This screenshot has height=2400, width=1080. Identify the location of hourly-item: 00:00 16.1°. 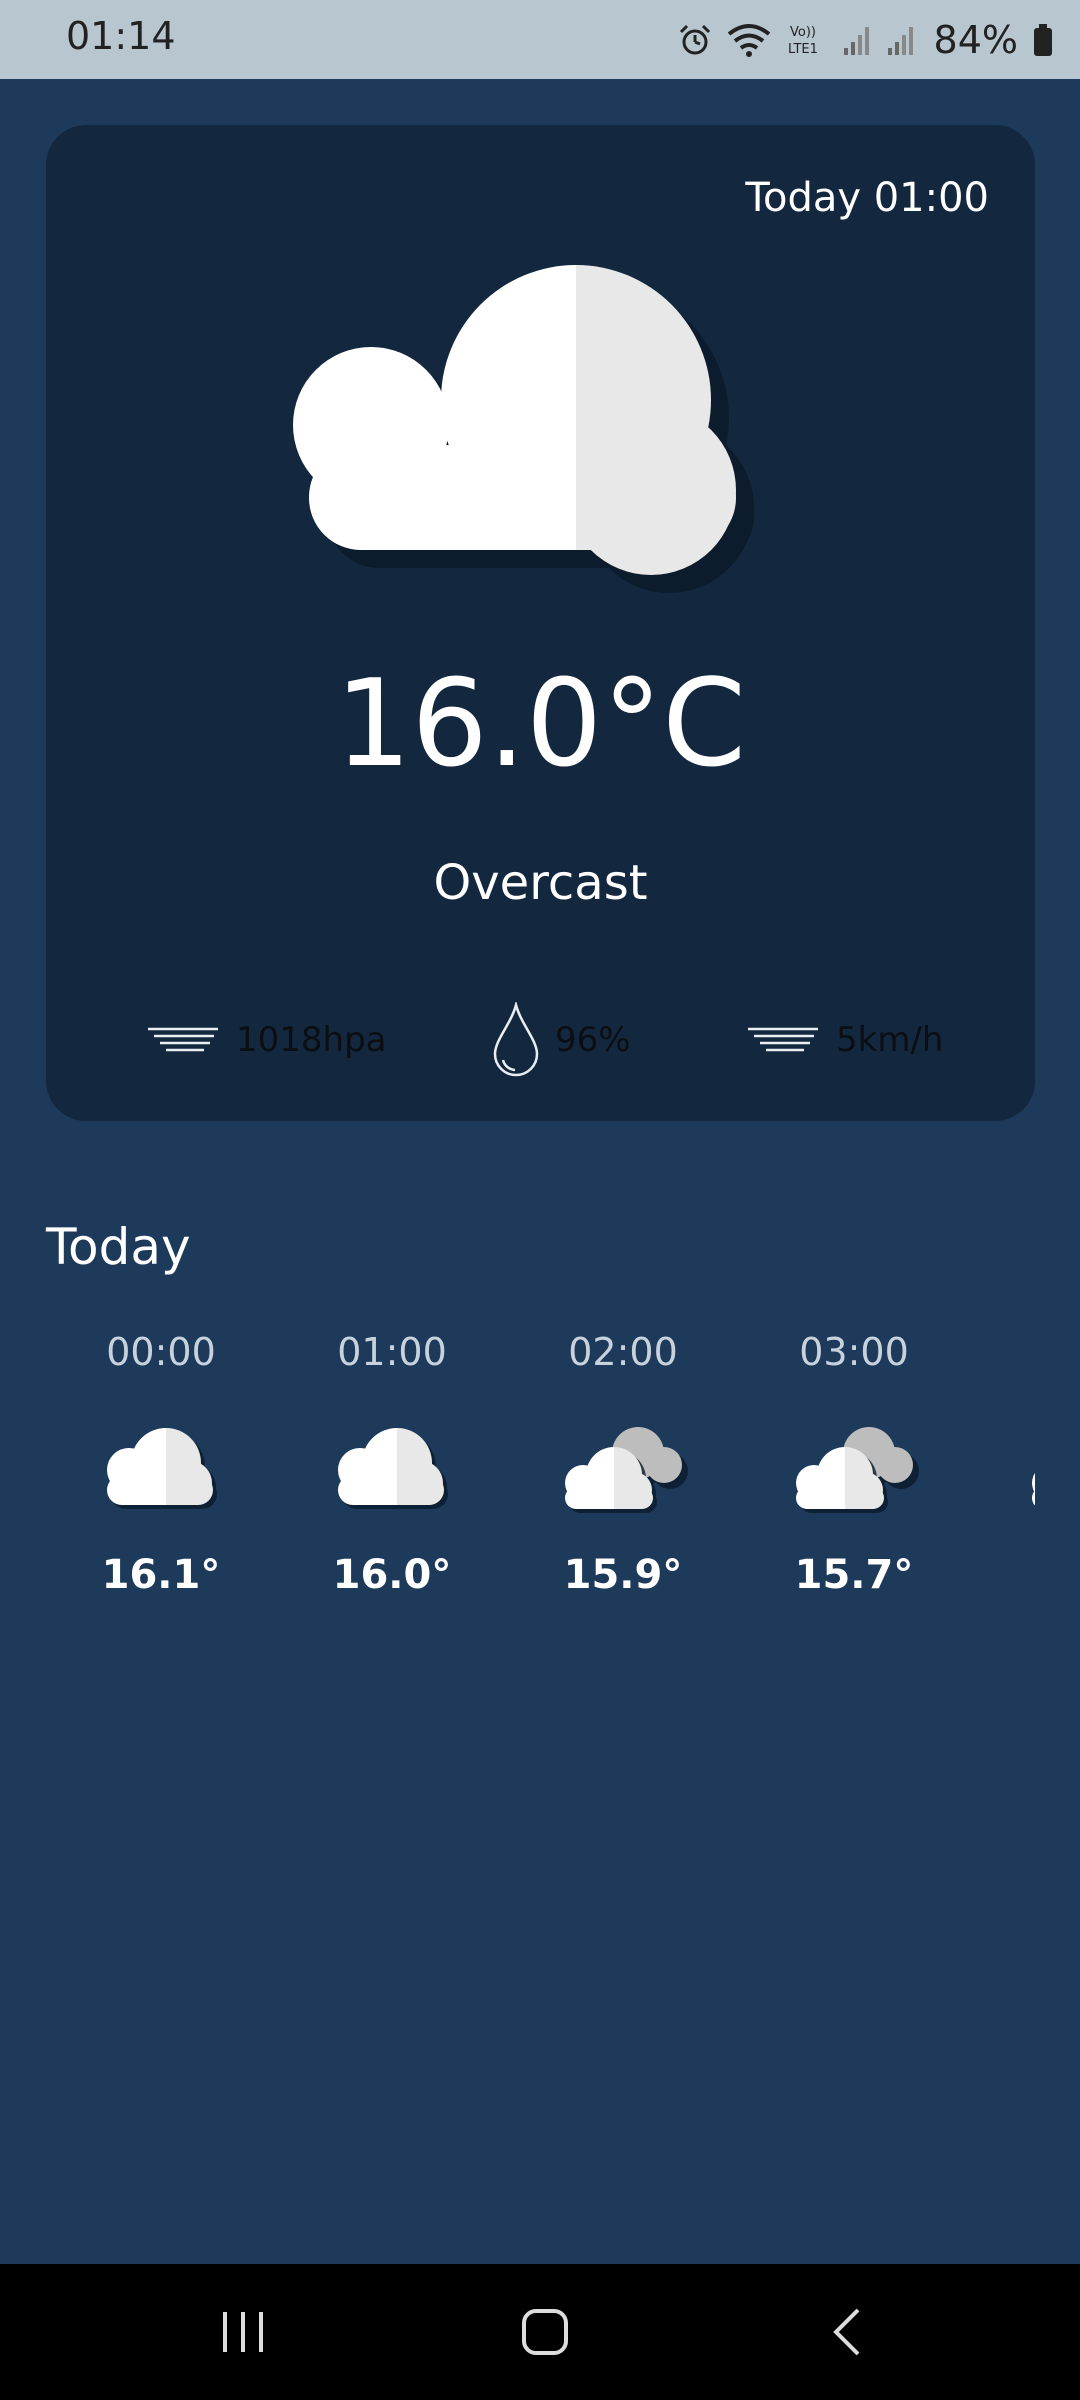
(161, 1470).